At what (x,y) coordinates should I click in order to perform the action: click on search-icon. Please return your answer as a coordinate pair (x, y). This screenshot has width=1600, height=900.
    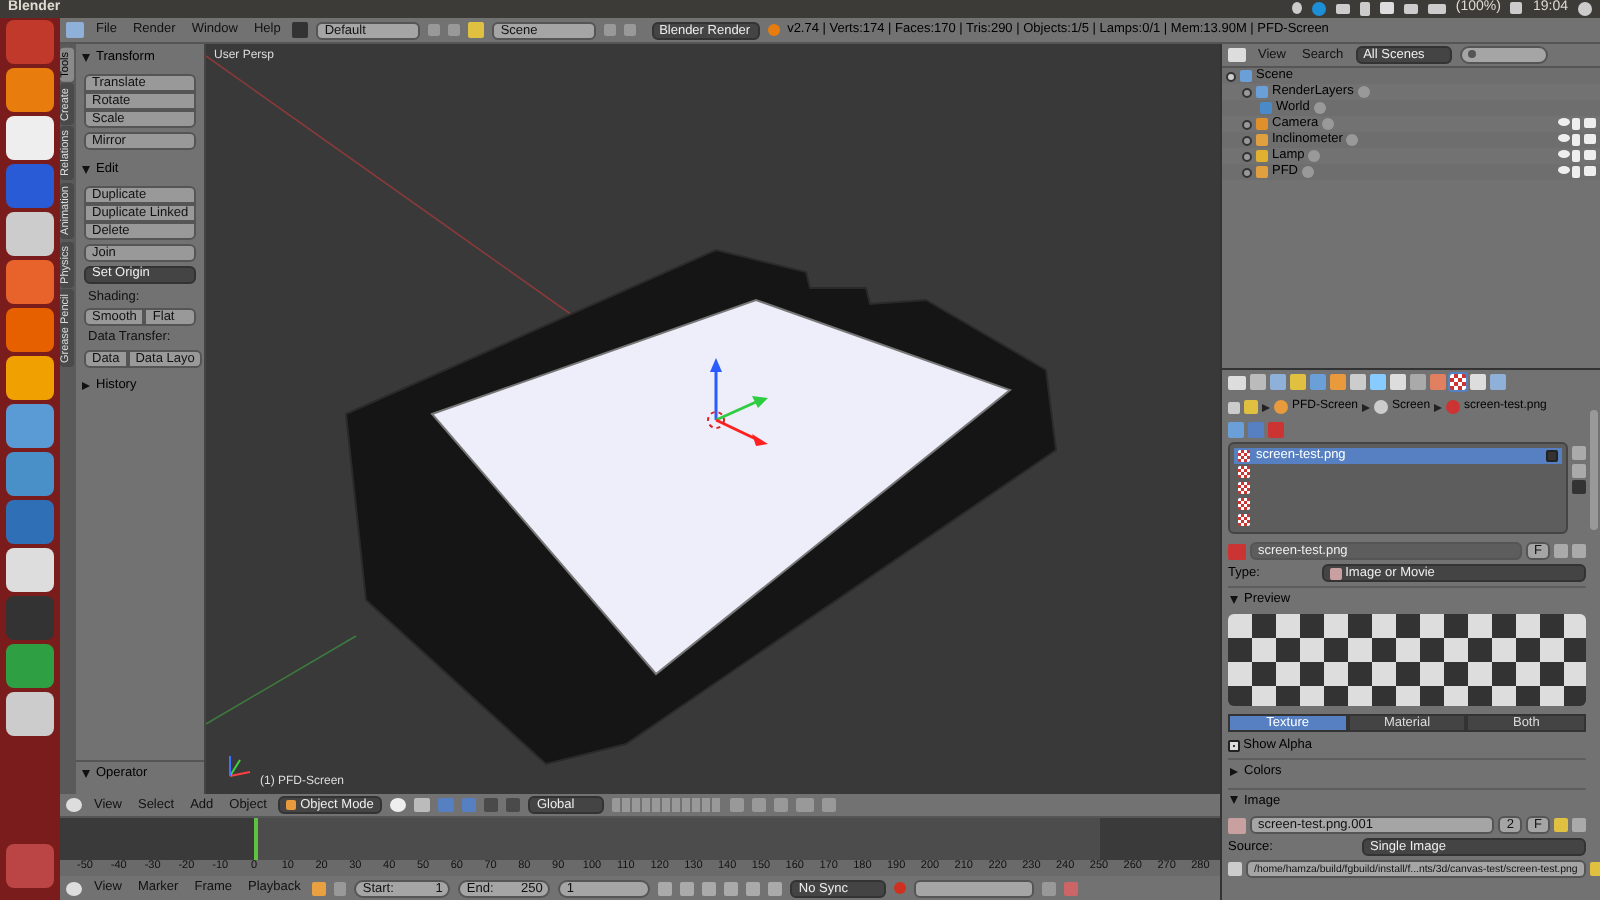
    Looking at the image, I should click on (1471, 54).